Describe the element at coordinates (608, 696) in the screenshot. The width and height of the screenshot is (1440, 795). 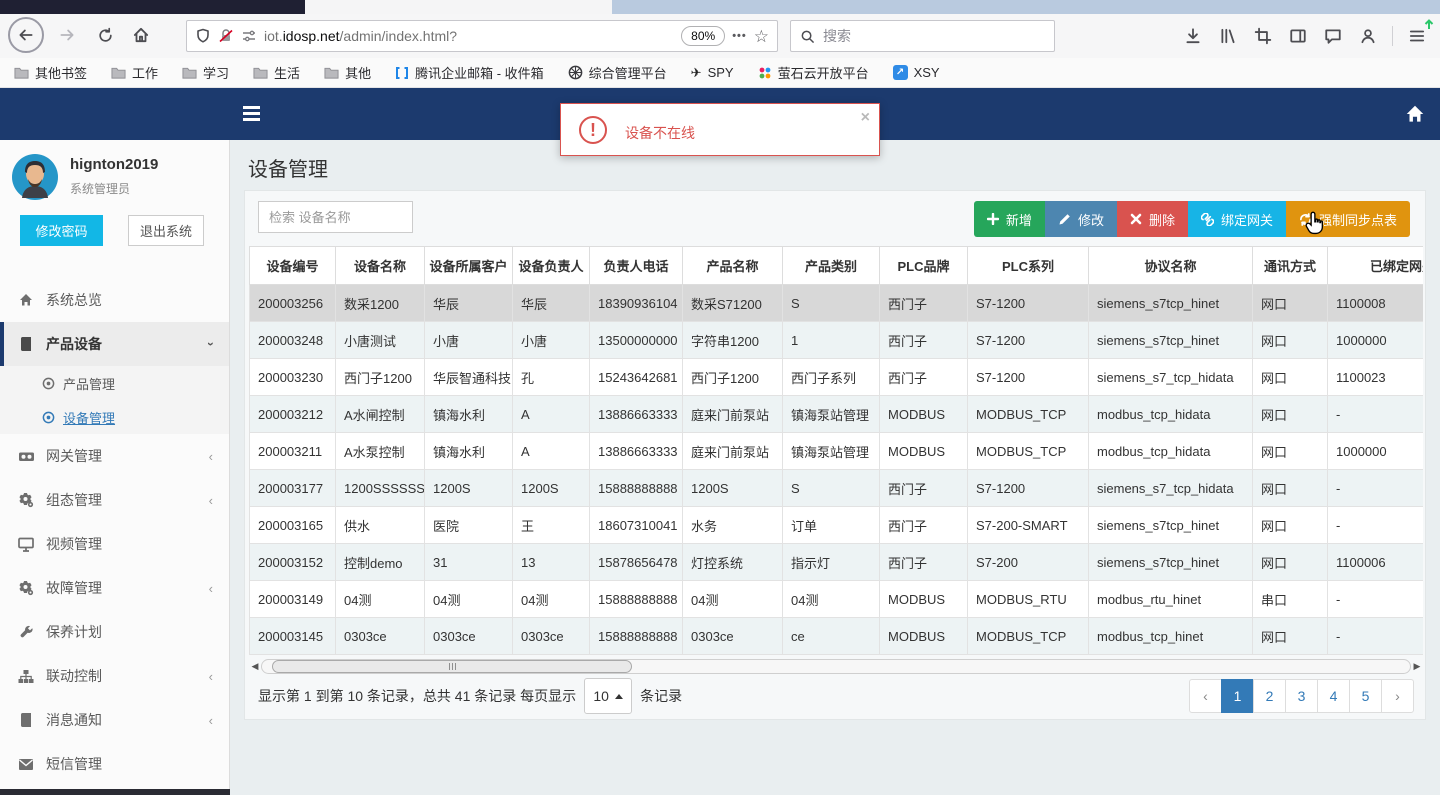
I see `page-size-dropdown: 10` at that location.